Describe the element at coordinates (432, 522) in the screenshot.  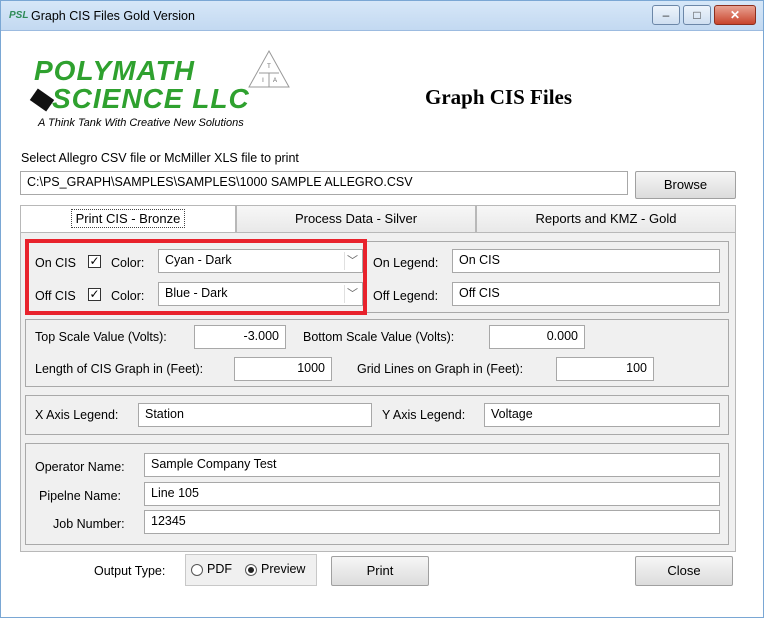
I see `job-number-input: 12345` at that location.